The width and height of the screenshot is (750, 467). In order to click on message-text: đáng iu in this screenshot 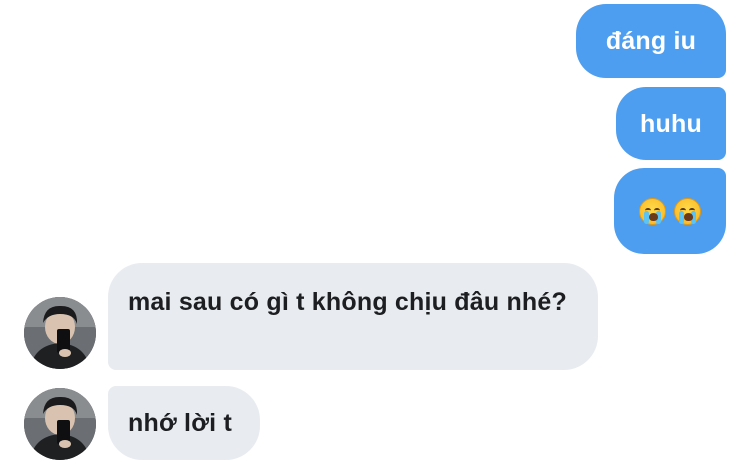, I will do `click(651, 41)`.